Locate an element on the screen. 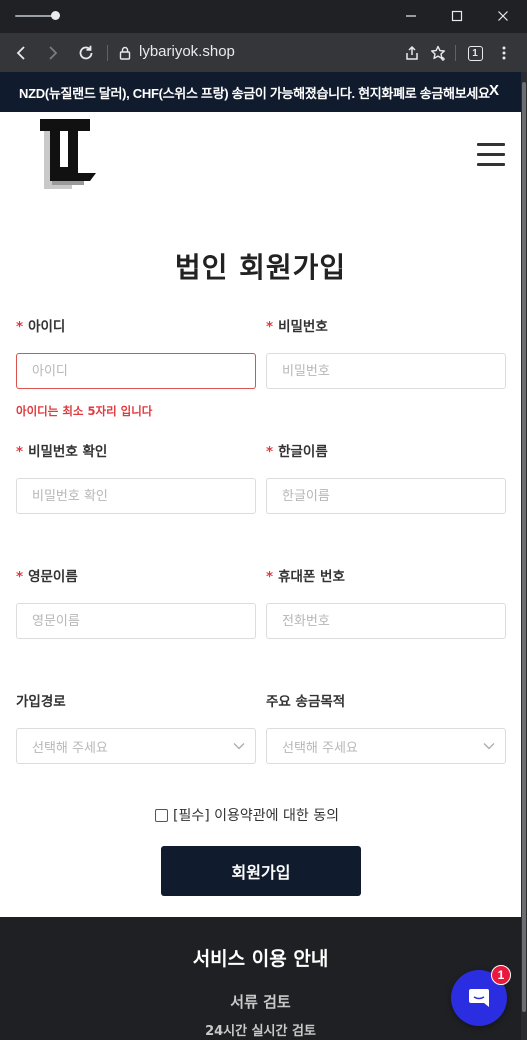 The height and width of the screenshot is (1040, 527). page-scrollbar is located at coordinates (524, 556).